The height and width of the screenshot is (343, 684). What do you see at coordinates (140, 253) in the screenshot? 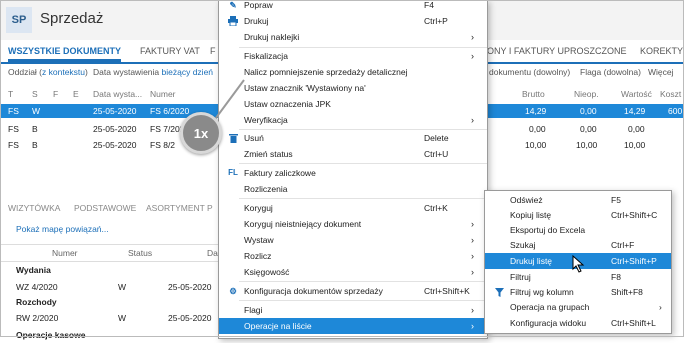
I see `col-header-status: Status` at bounding box center [140, 253].